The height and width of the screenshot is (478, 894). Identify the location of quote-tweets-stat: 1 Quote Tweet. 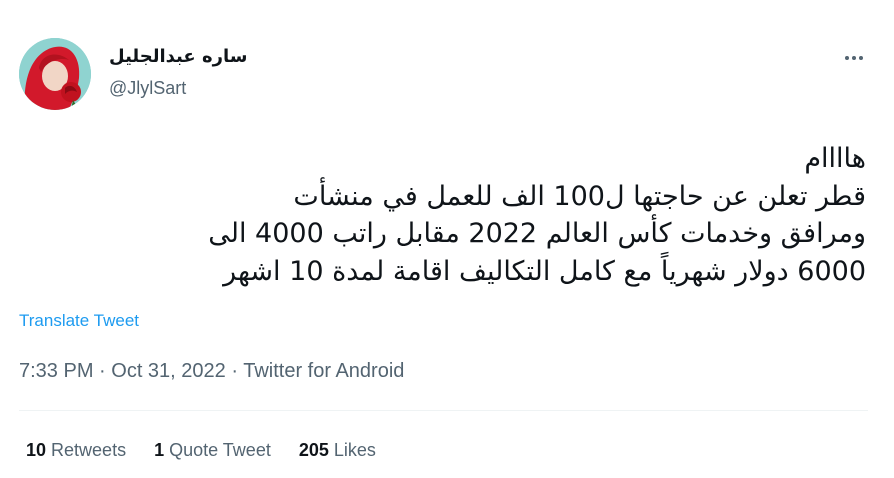
(212, 450).